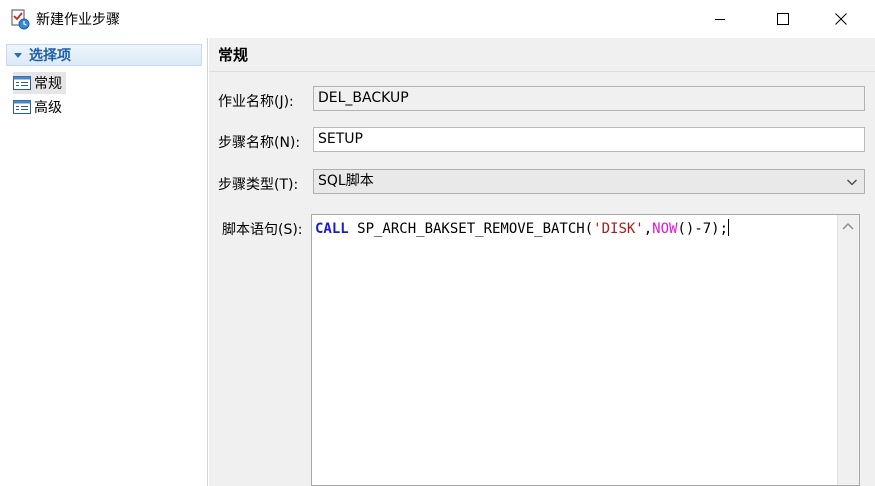 The height and width of the screenshot is (486, 875). What do you see at coordinates (258, 185) in the screenshot?
I see `step-type-label: 步骤类型(T):` at bounding box center [258, 185].